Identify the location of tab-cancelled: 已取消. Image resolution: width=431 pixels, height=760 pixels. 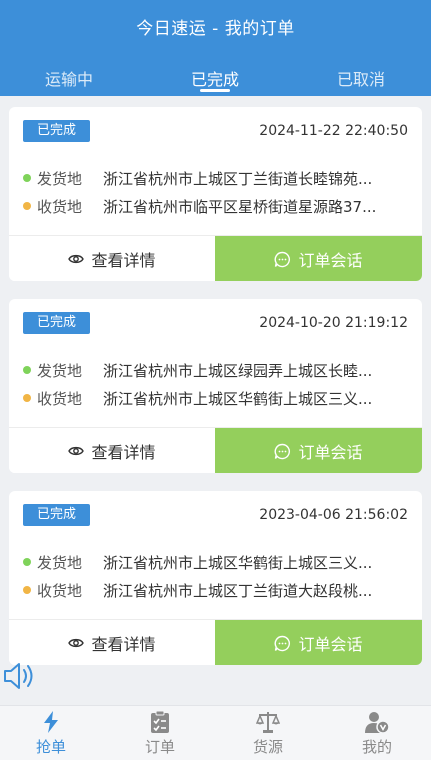
(361, 78).